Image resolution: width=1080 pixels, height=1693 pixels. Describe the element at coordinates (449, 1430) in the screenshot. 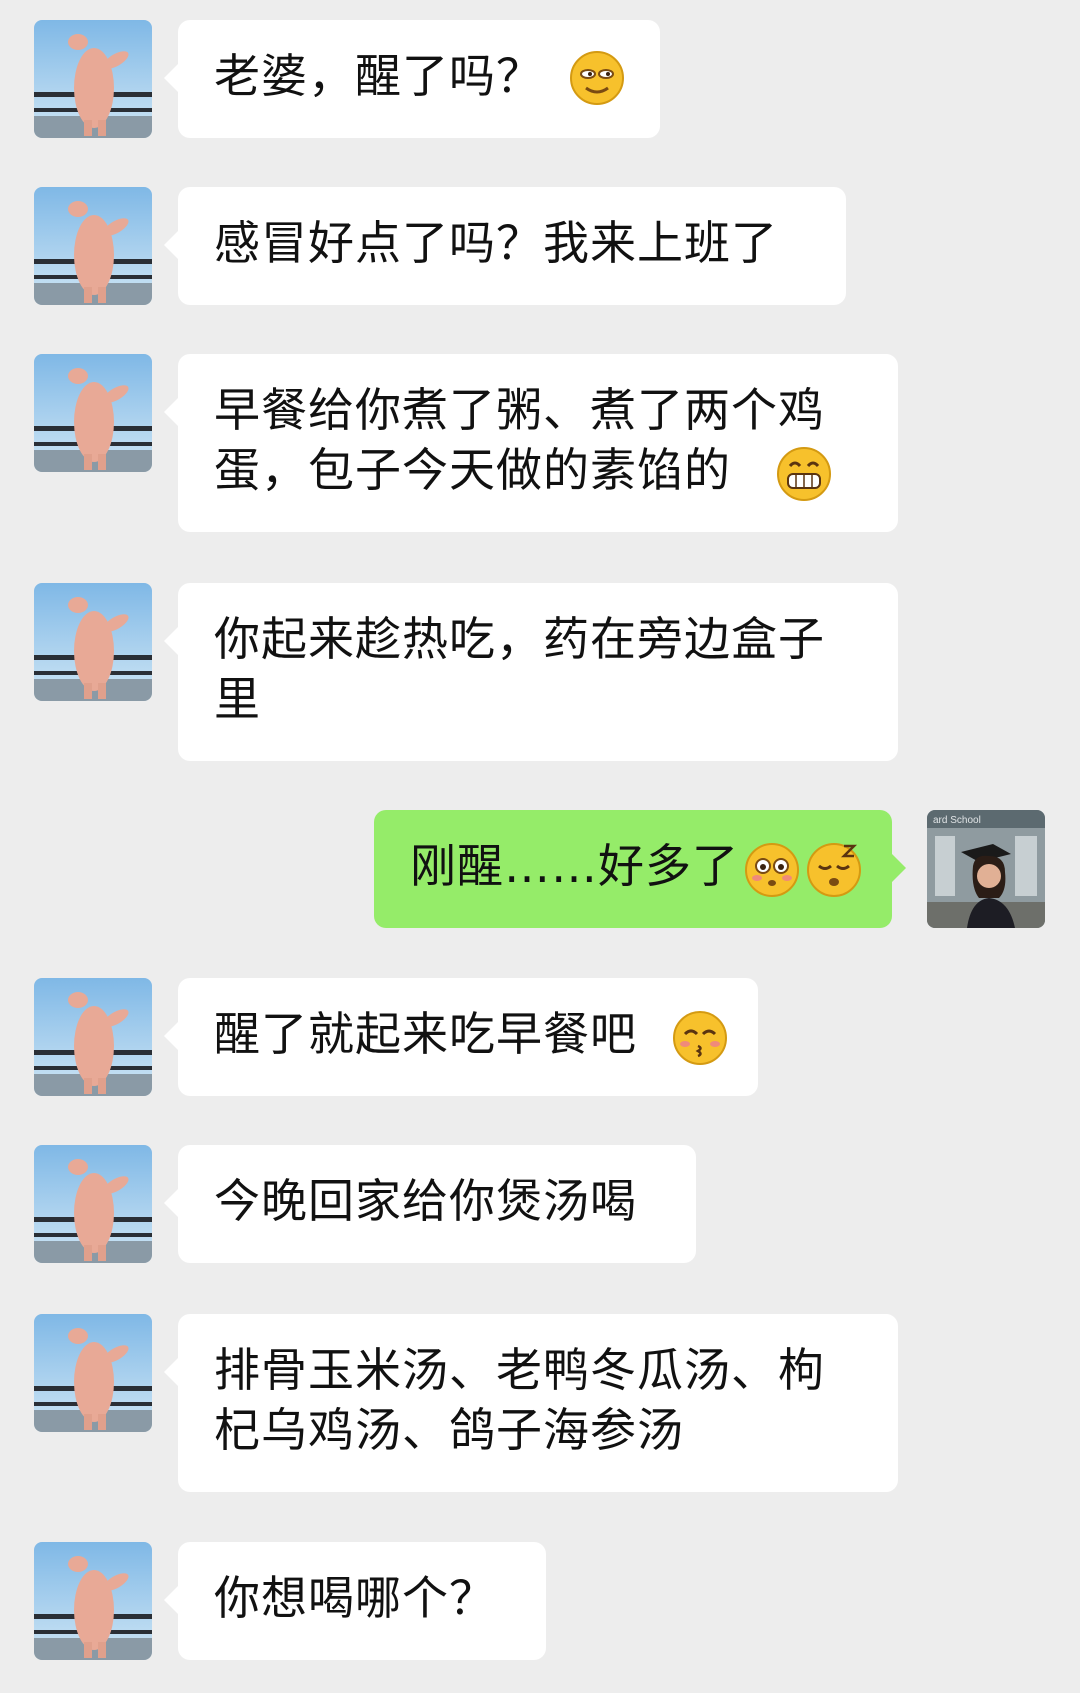

I see `message-text: 杞乌鸡汤、鸽子海参汤` at that location.